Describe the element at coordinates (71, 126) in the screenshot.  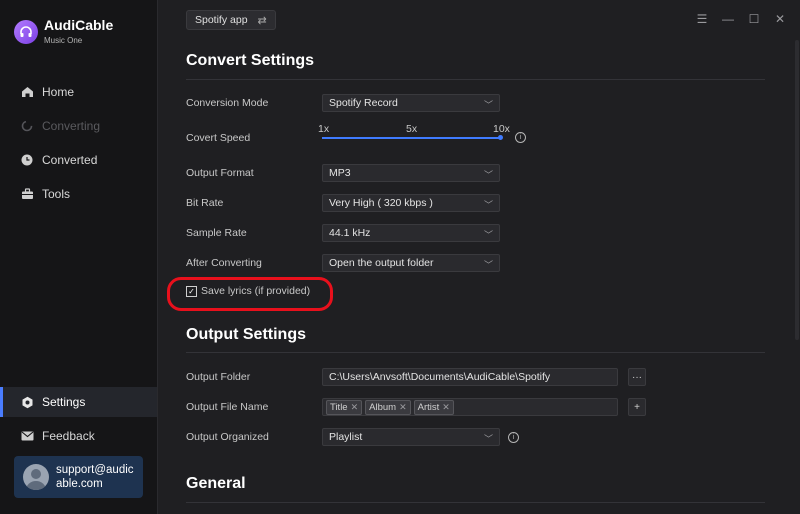
I see `sidebar-item-label: Converting` at that location.